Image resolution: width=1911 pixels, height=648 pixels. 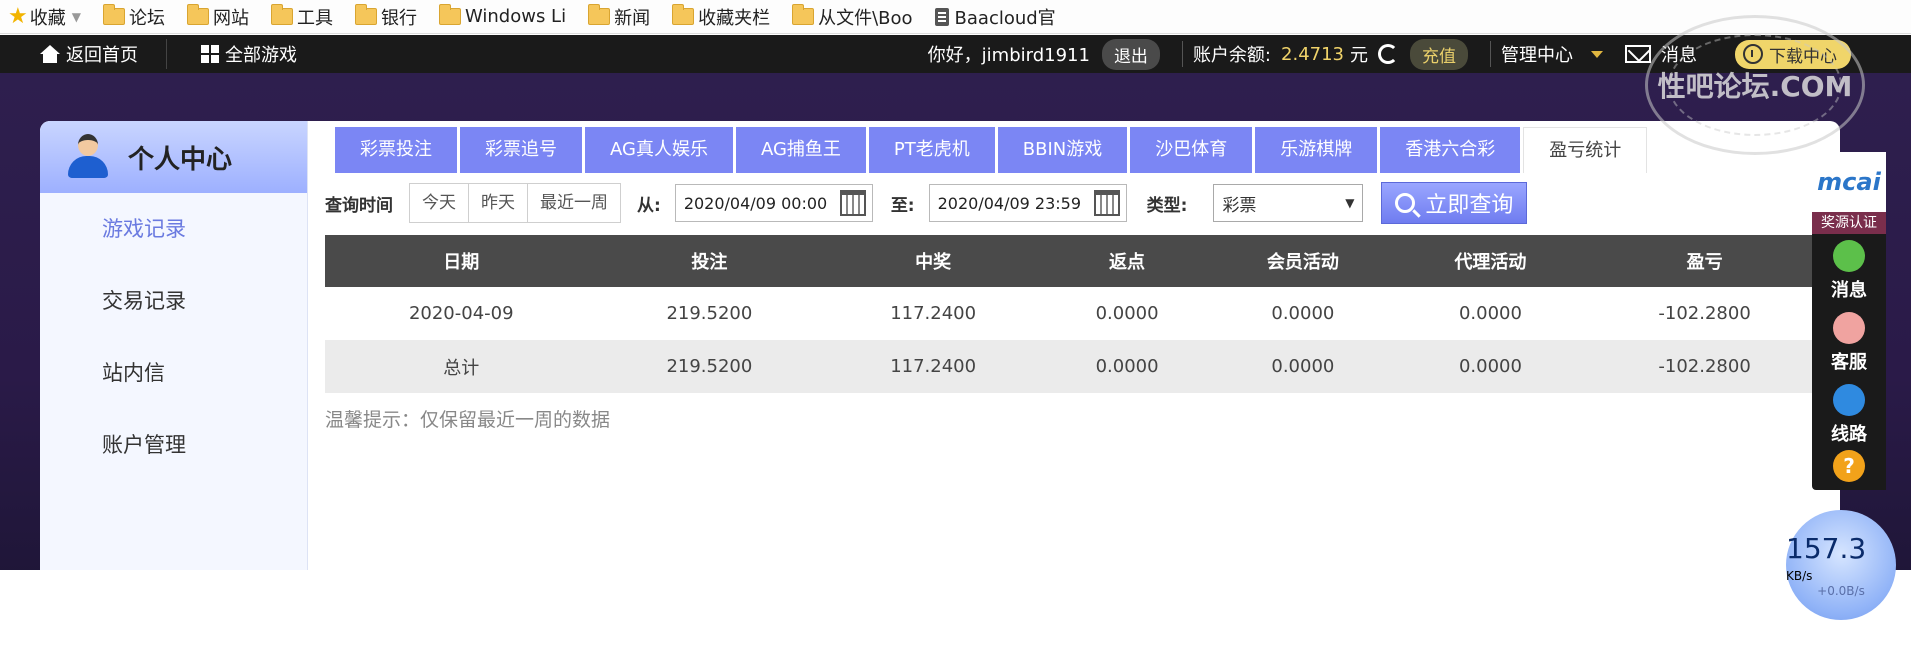 I want to click on bookmark-link: Baacloud官, so click(x=995, y=17).